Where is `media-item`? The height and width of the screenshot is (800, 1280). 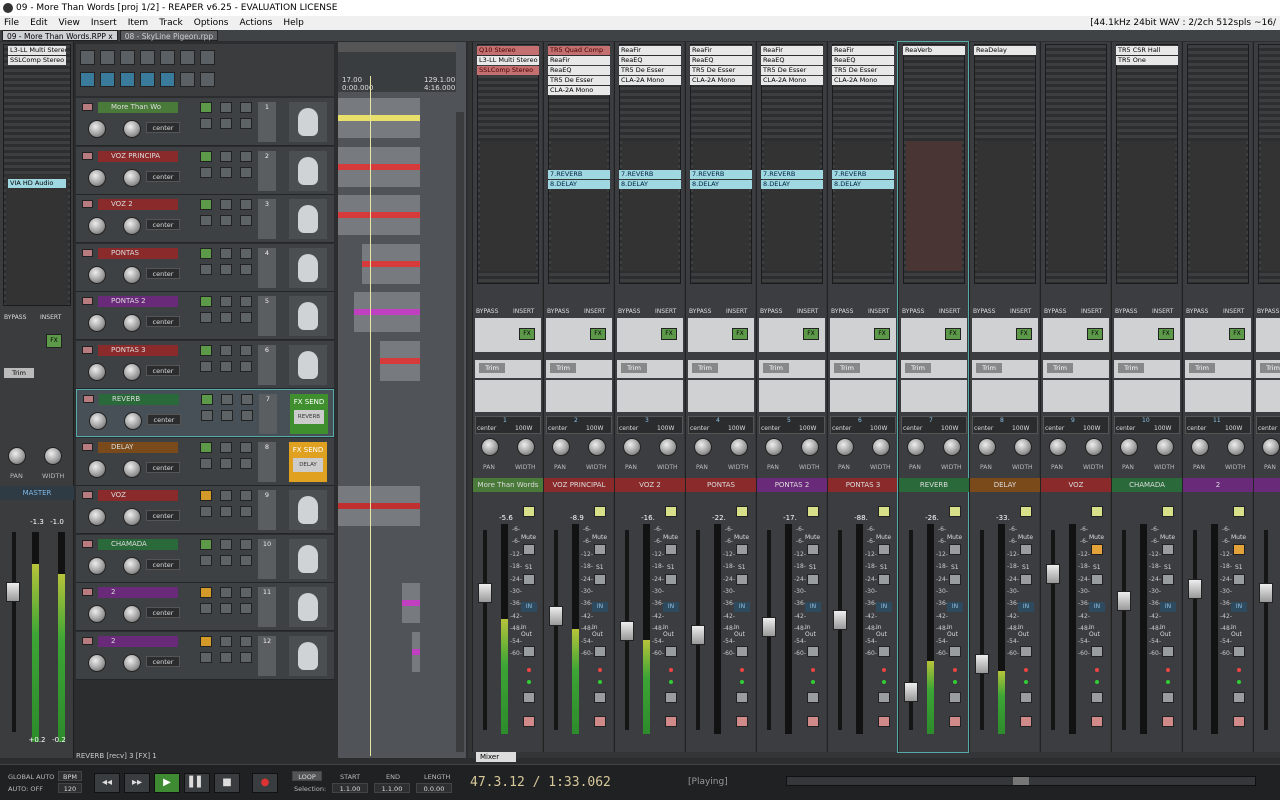
media-item is located at coordinates (400, 360).